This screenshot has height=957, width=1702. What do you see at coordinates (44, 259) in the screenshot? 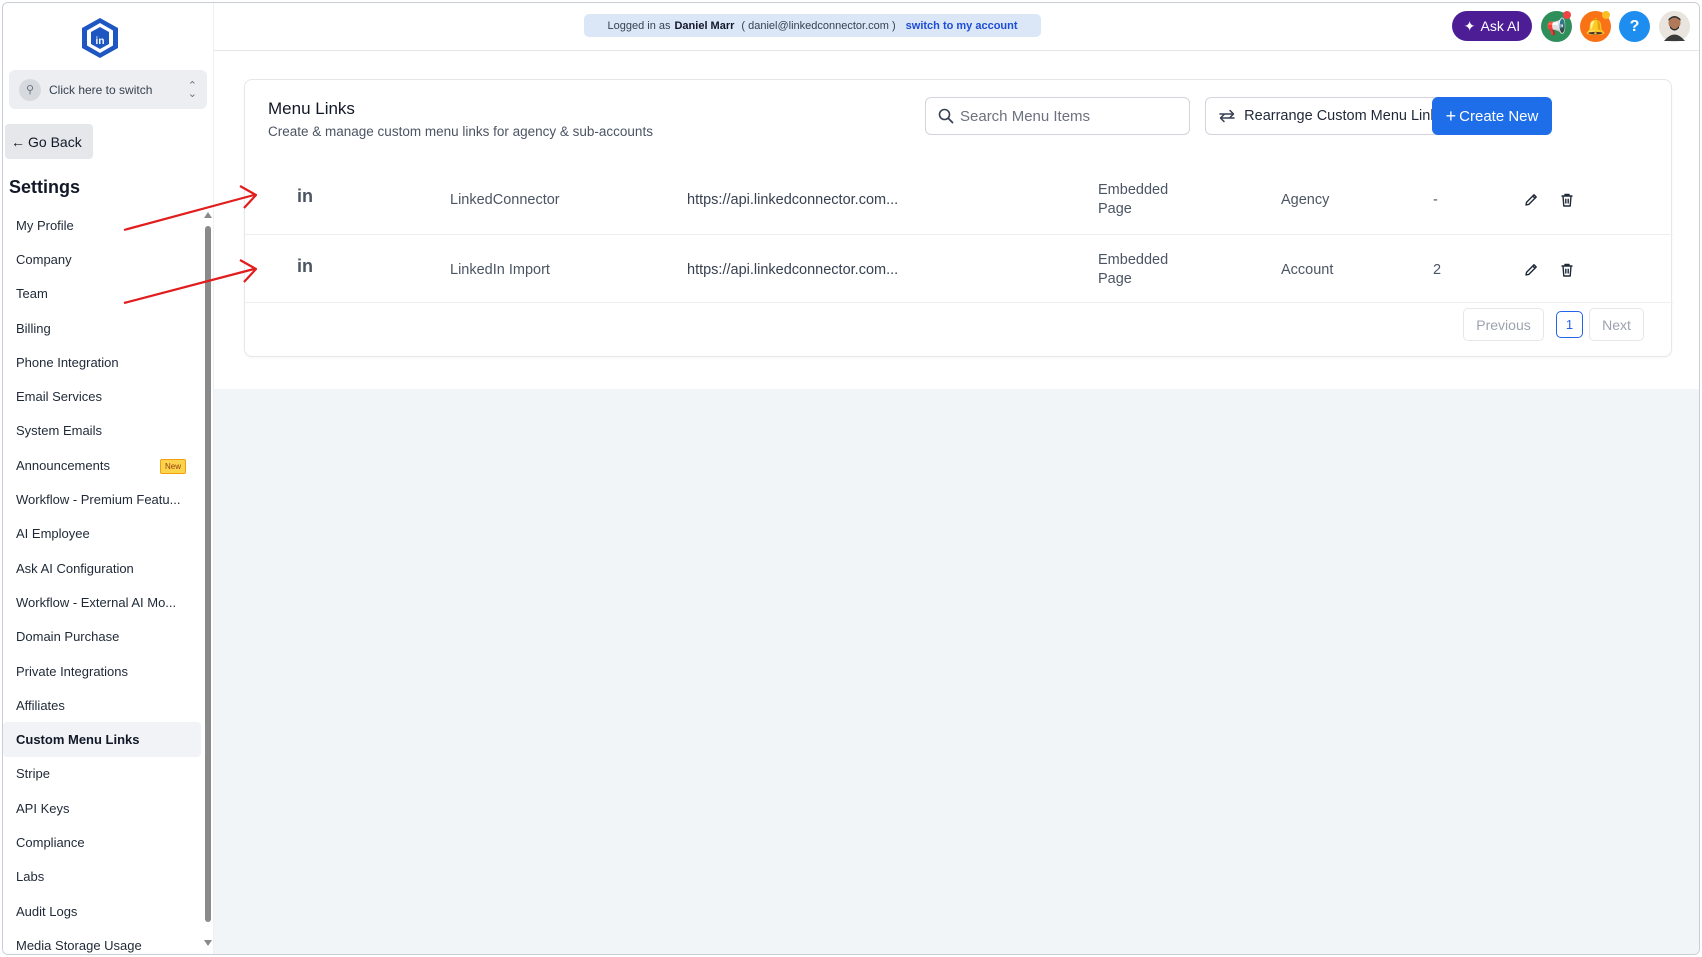
I see `sidebar-item-label: Company` at bounding box center [44, 259].